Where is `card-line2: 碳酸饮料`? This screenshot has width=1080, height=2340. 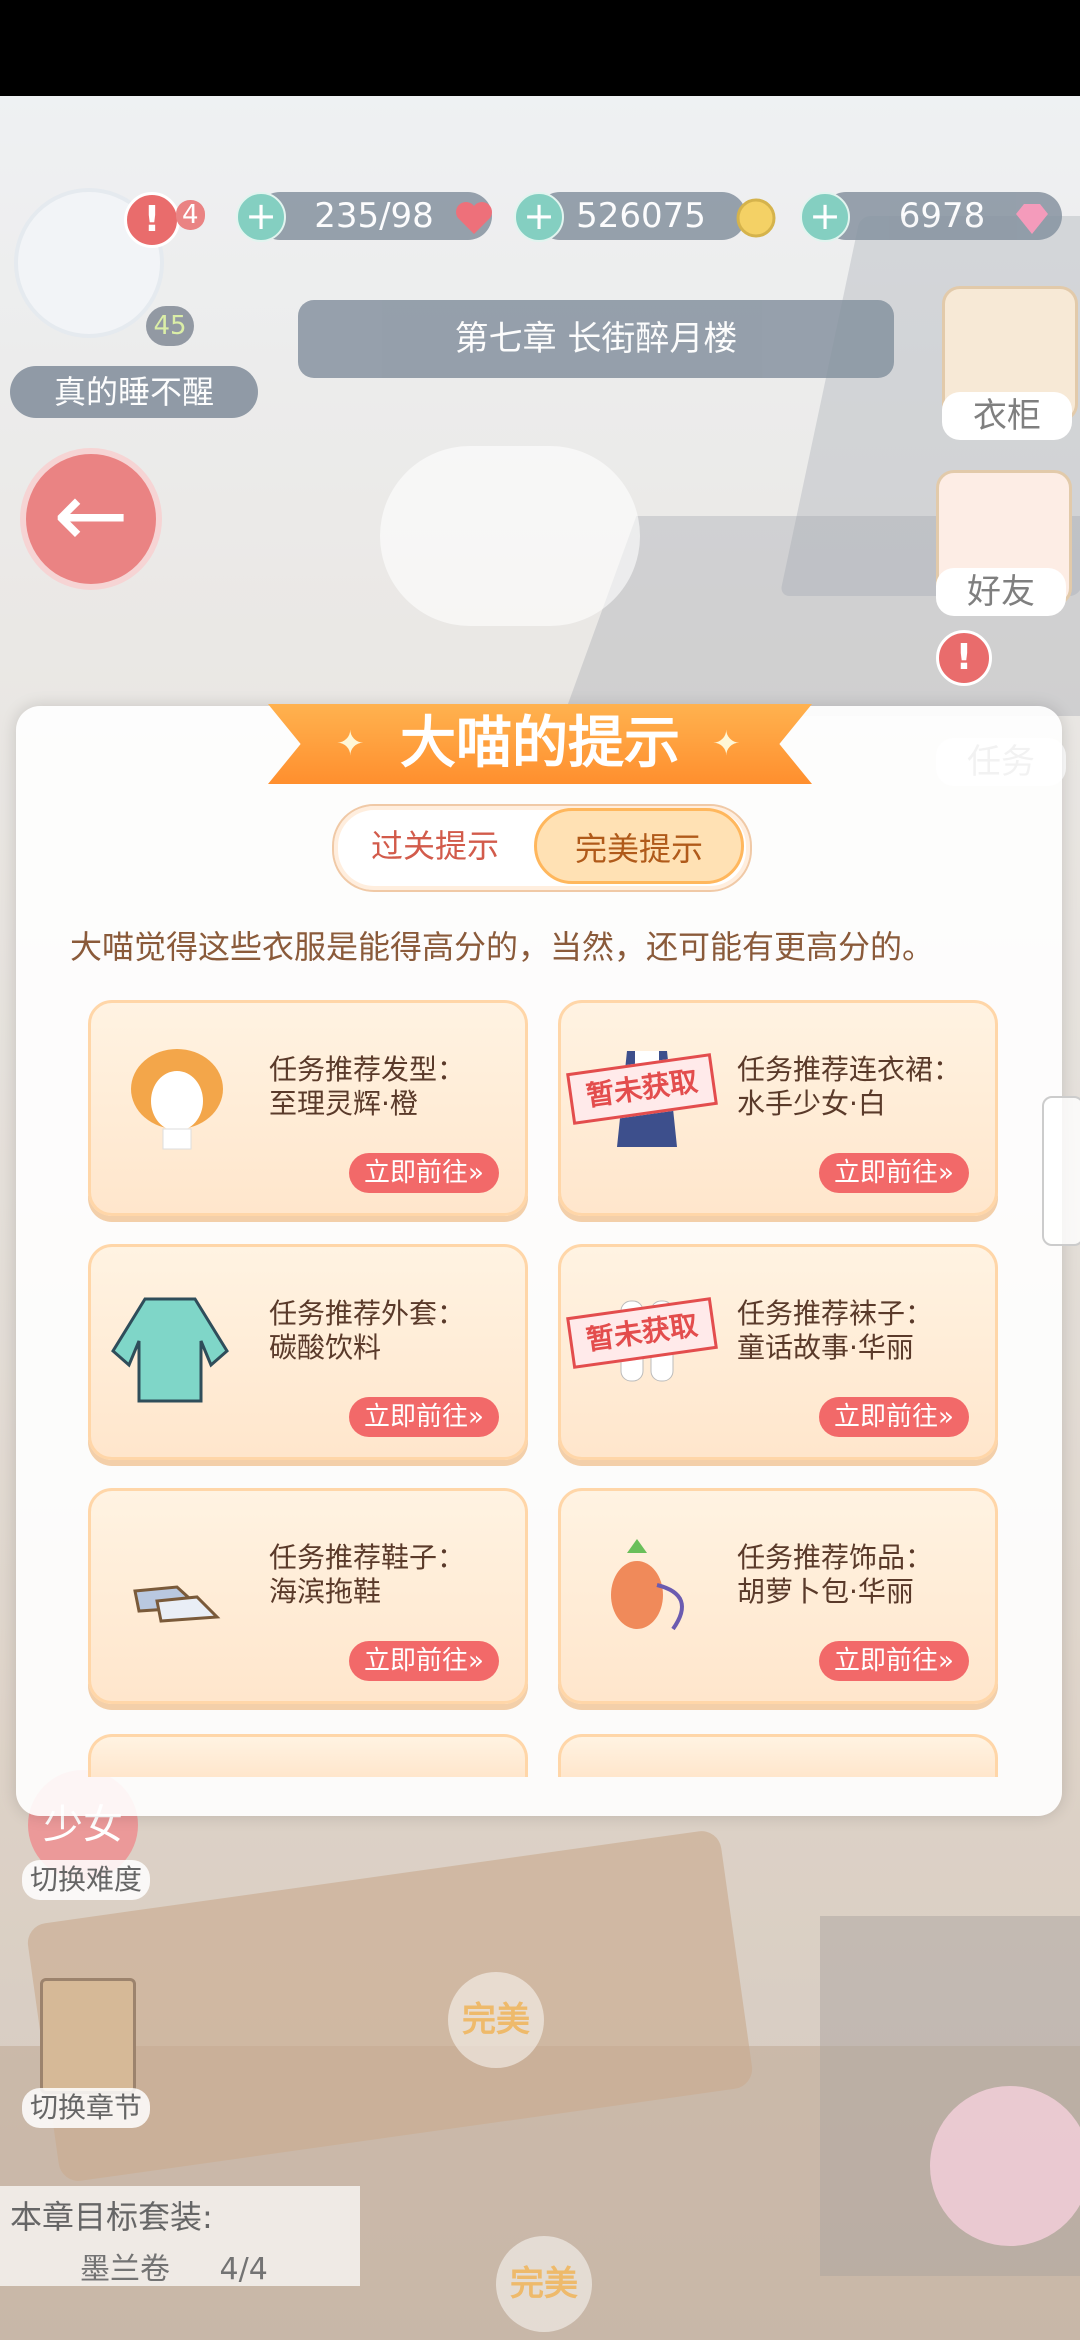
card-line2: 碳酸饮料 is located at coordinates (325, 1347).